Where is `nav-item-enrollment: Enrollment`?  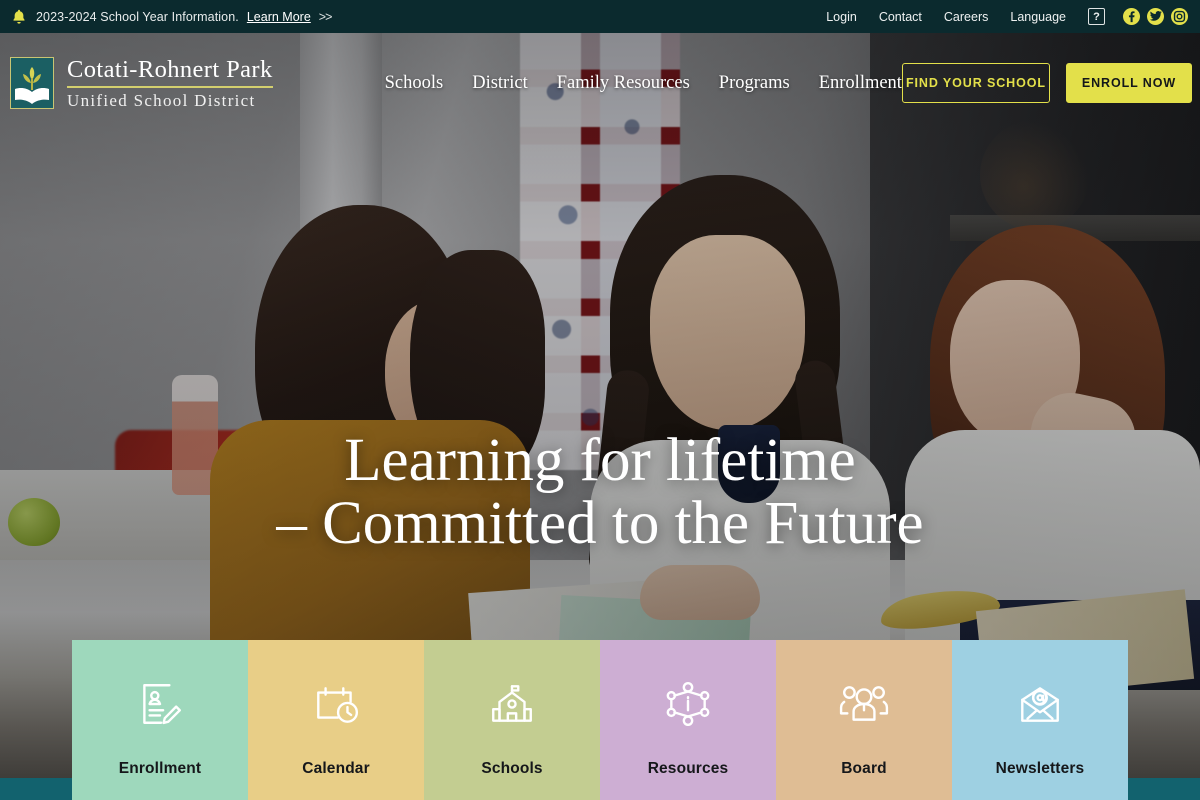 nav-item-enrollment: Enrollment is located at coordinates (860, 83).